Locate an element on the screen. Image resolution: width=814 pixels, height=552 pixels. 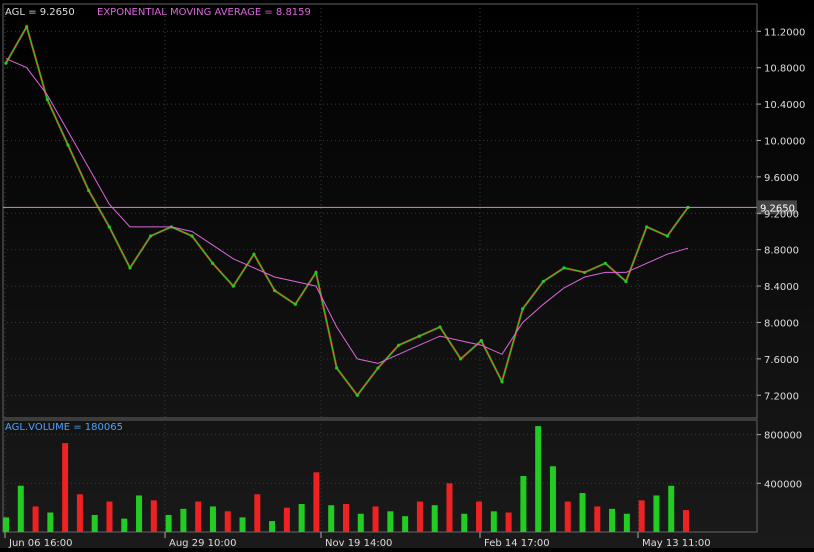
volume-y-tick-label: 400000 is located at coordinates (783, 484).